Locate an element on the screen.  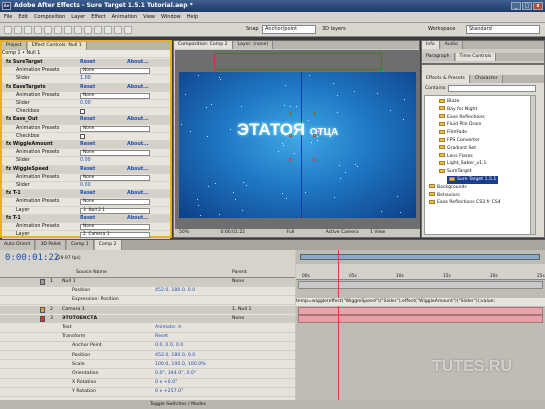
property-value: Animate: ⊙ is located at coordinates (168, 328).